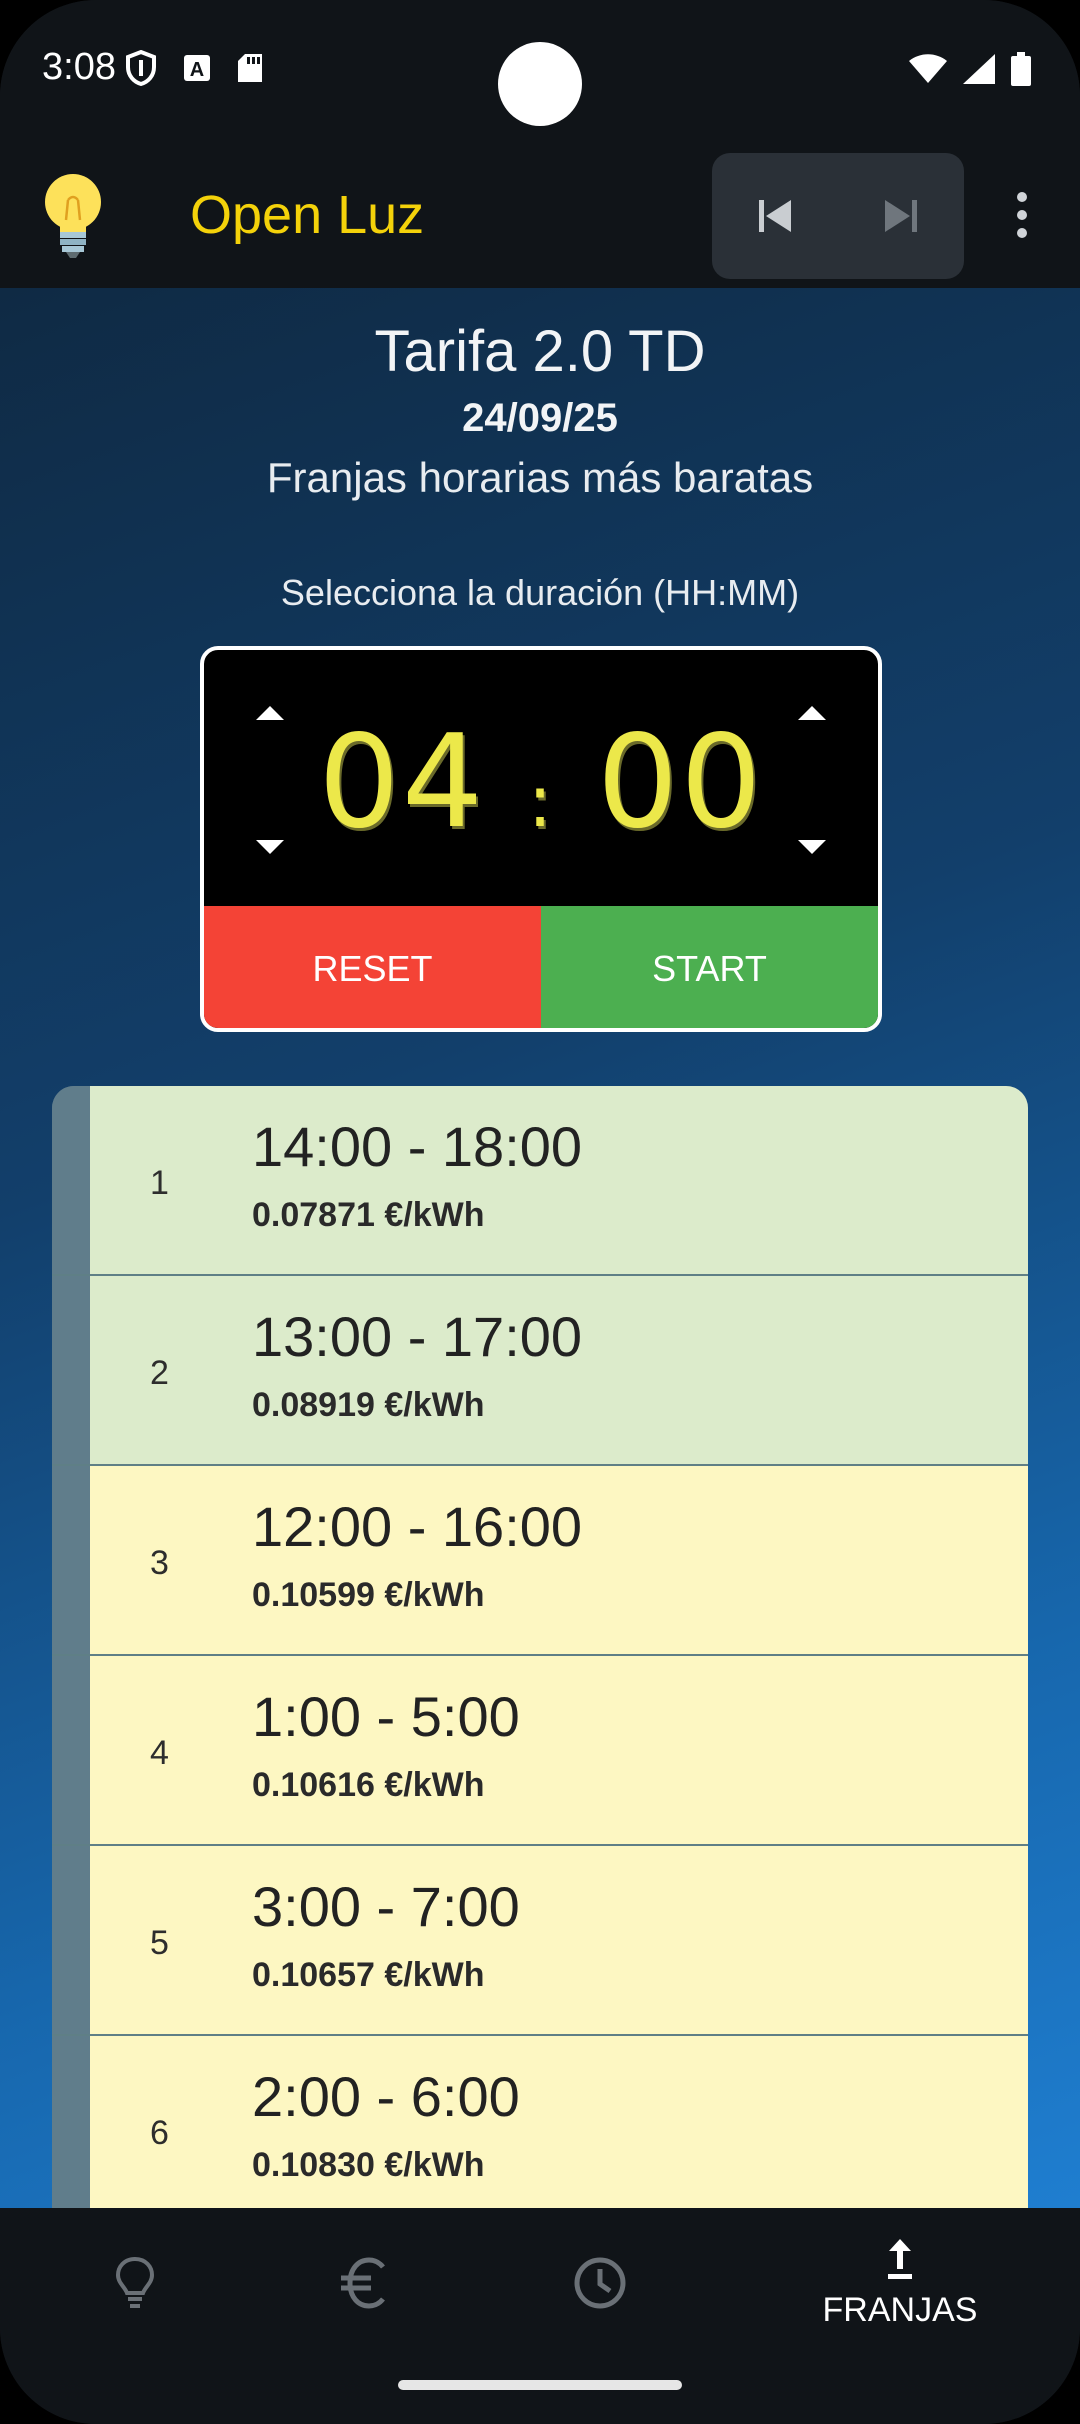 The image size is (1080, 2424). What do you see at coordinates (540, 418) in the screenshot?
I see `tariff-date: 24/09/25` at bounding box center [540, 418].